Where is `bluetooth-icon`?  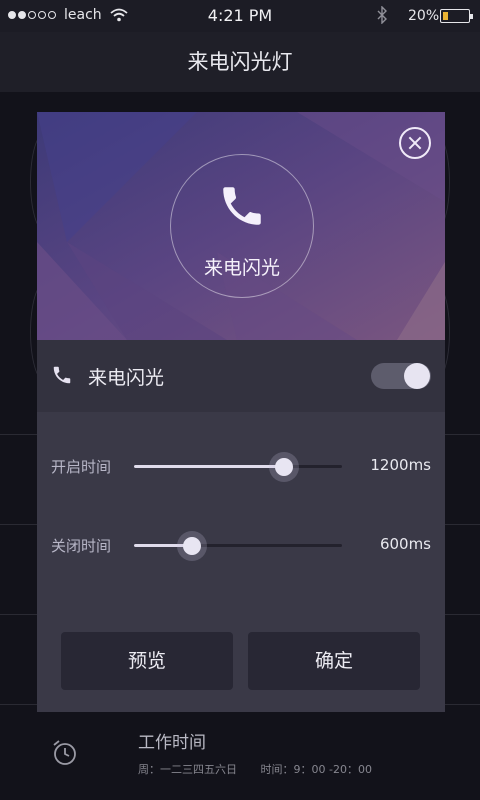
bluetooth-icon is located at coordinates (382, 15).